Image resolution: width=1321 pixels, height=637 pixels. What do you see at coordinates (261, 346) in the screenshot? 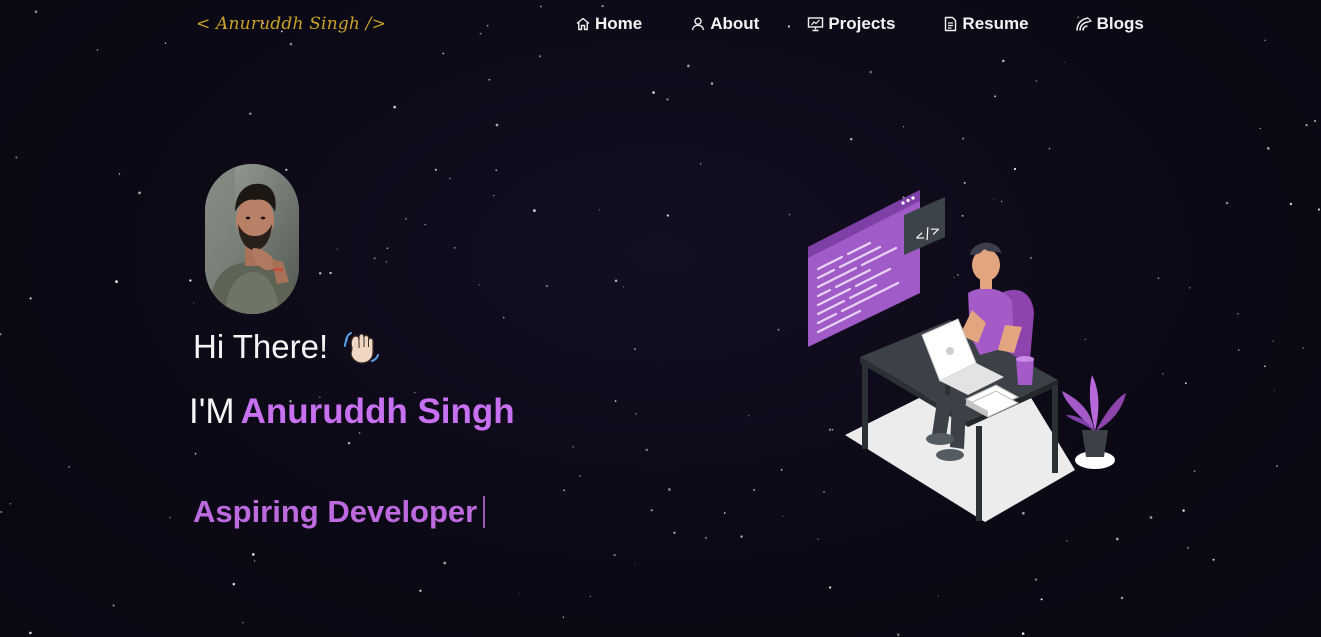
I see `greeting-text: Hi There!` at bounding box center [261, 346].